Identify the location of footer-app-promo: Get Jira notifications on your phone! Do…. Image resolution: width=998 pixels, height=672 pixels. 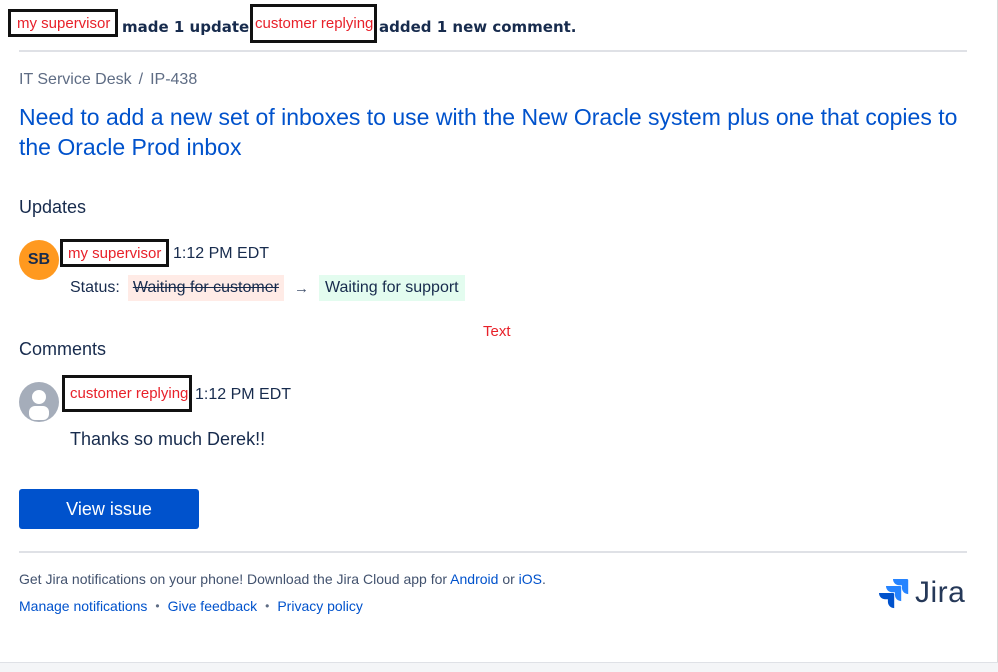
(282, 579).